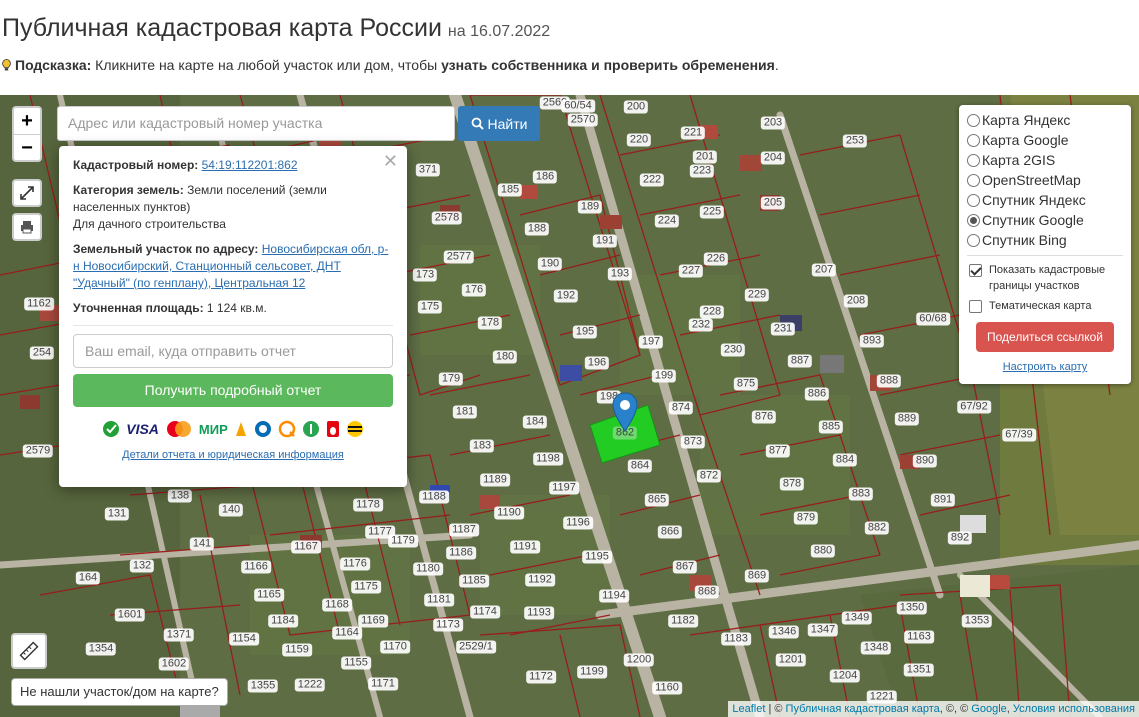 Image resolution: width=1139 pixels, height=717 pixels. Describe the element at coordinates (465, 412) in the screenshot. I see `parcel-number-label: 181` at that location.